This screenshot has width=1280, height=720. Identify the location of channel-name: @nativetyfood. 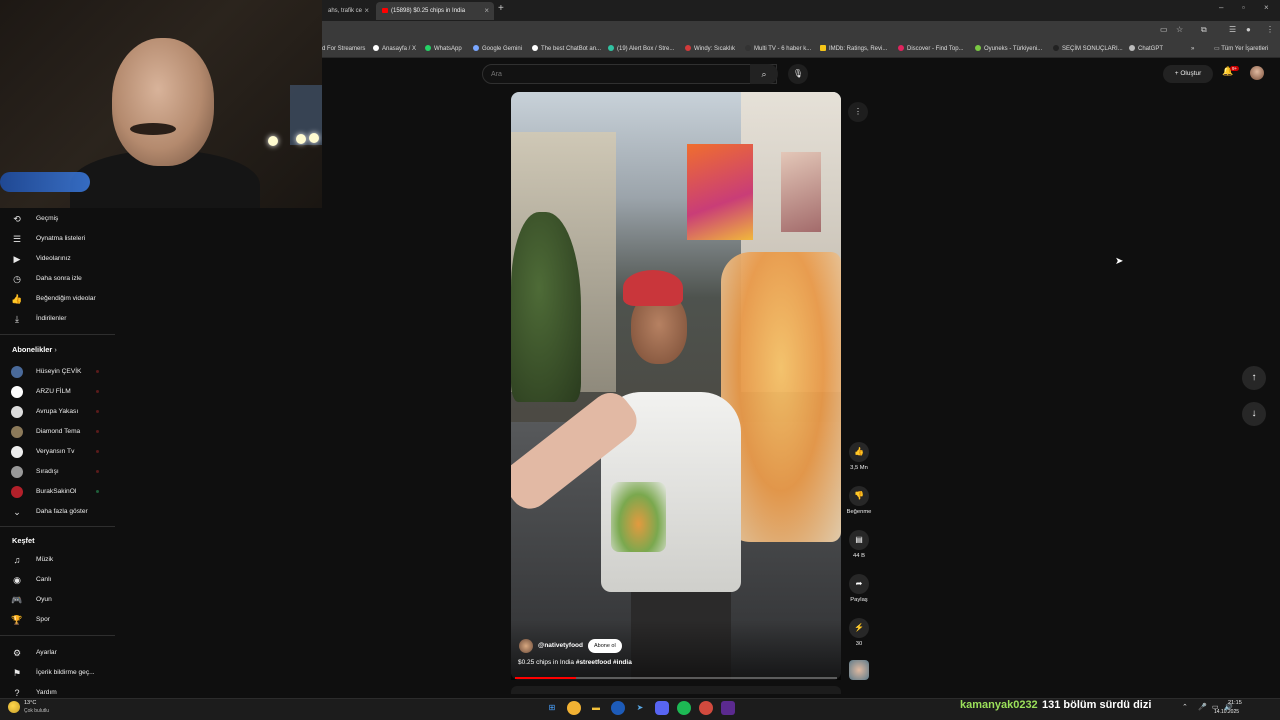
(560, 645).